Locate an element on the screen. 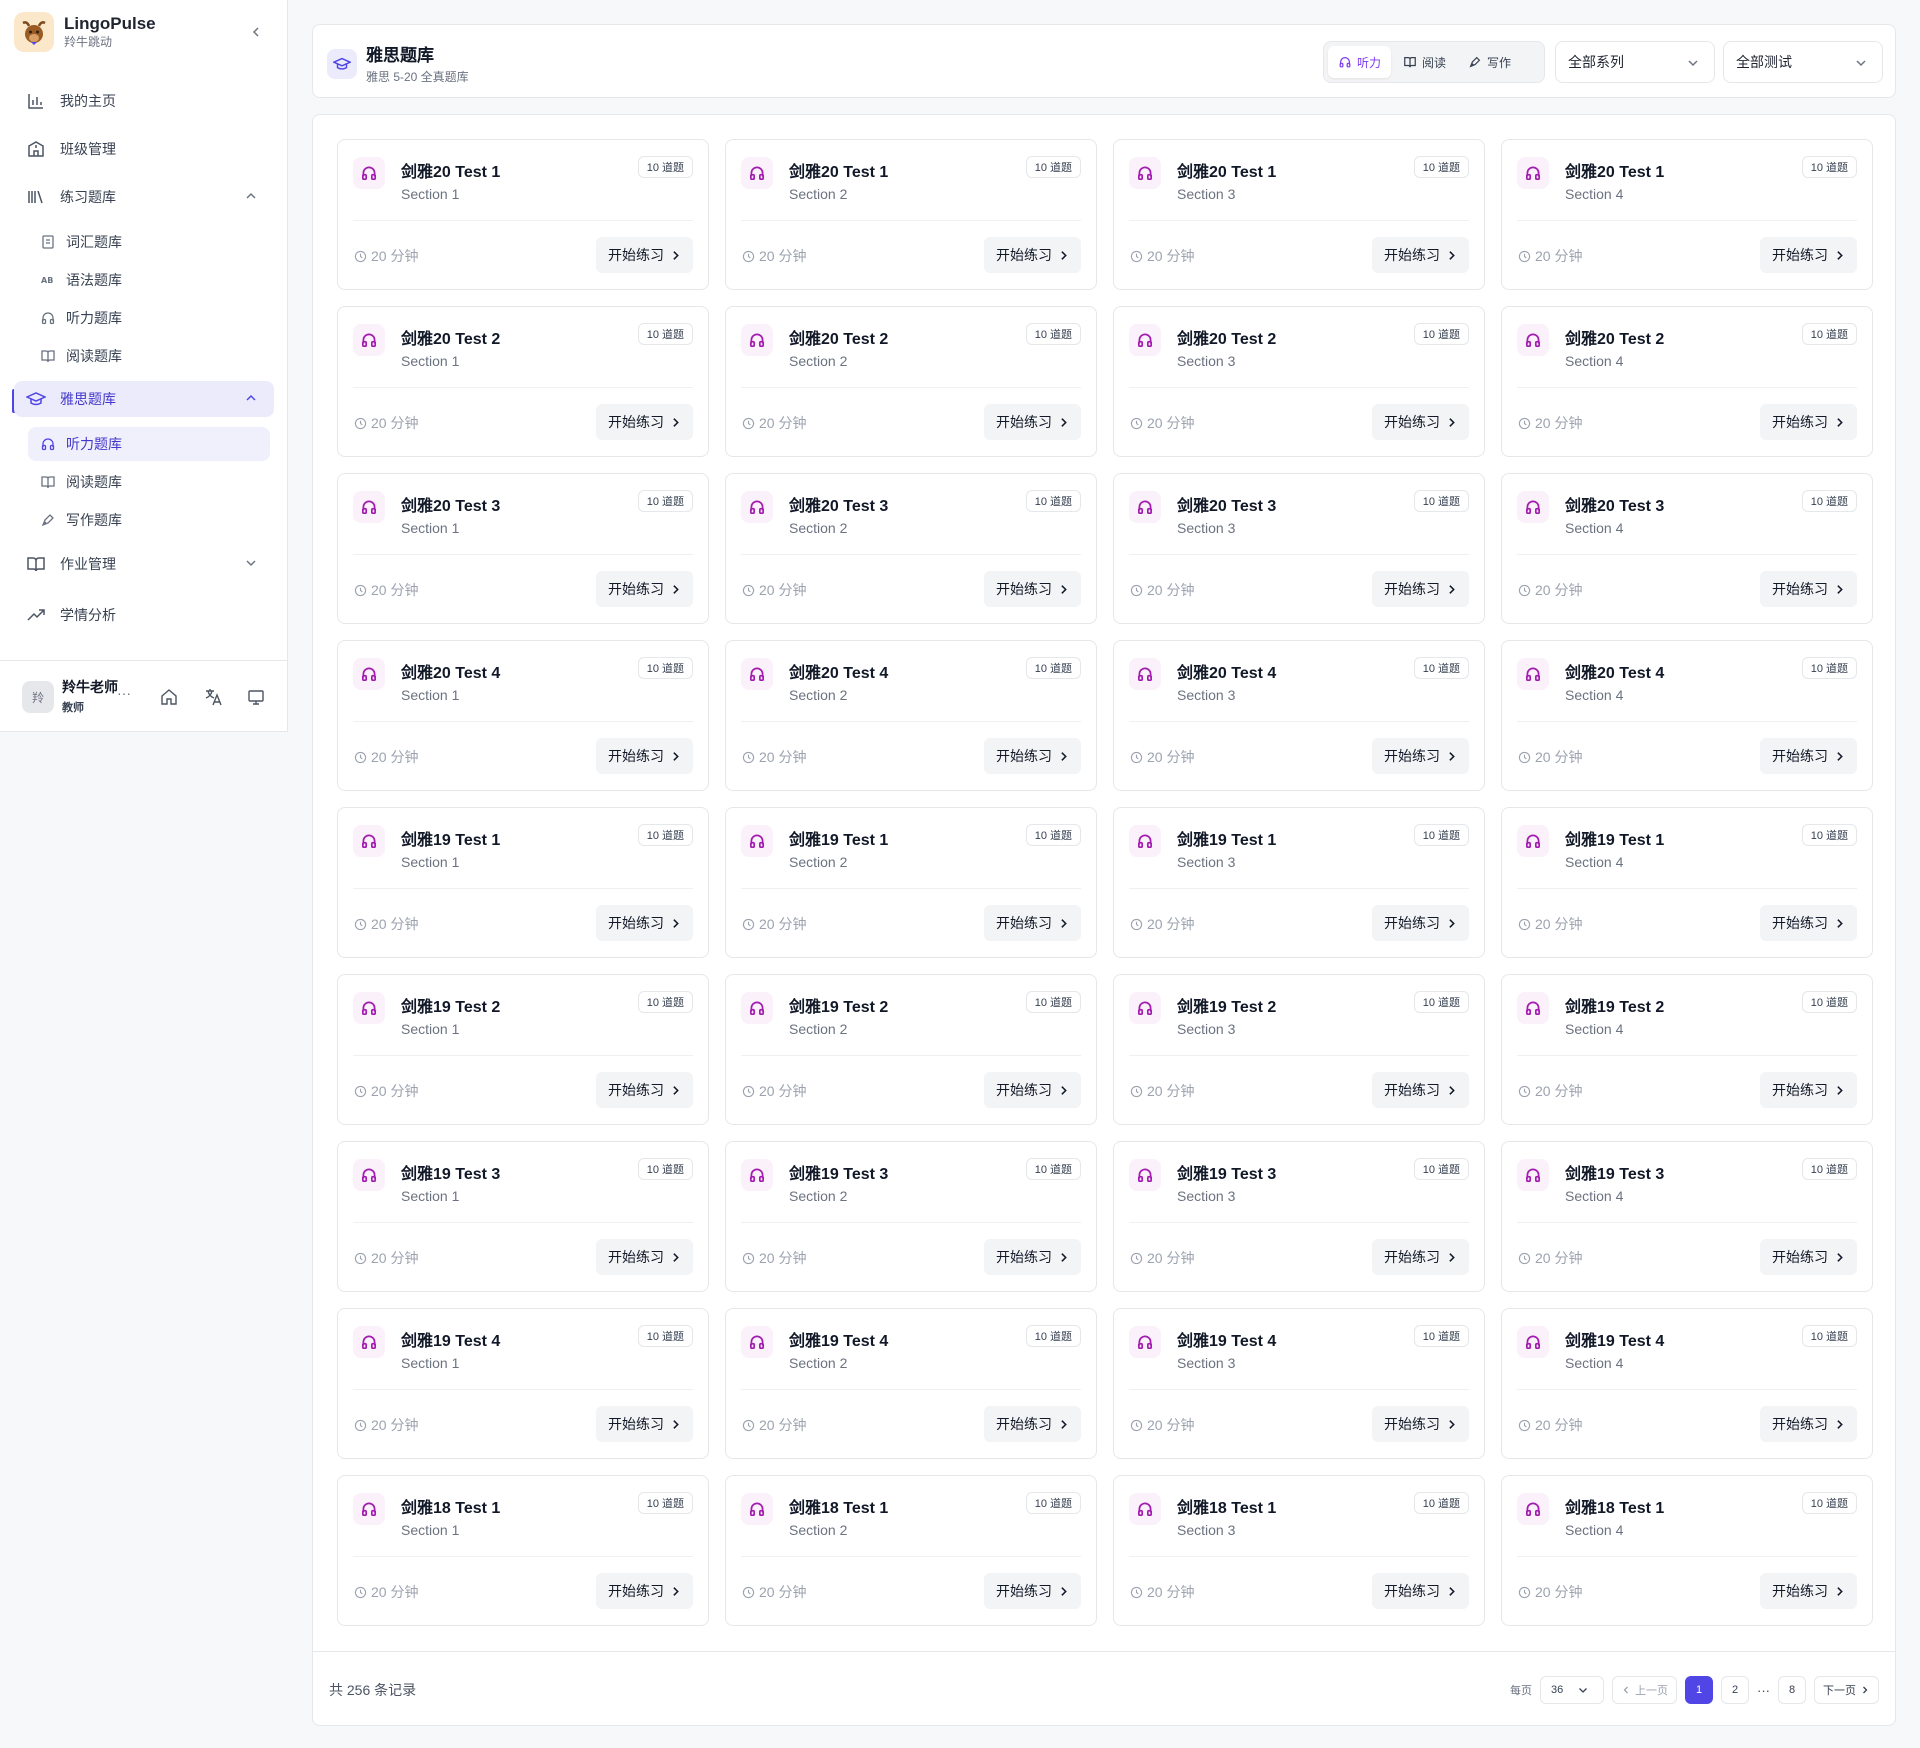 Image resolution: width=1920 pixels, height=1748 pixels. question-card: 剑雅18 Test 1 Section 4 10 道题 20 分钟 开始练习 is located at coordinates (1687, 1550).